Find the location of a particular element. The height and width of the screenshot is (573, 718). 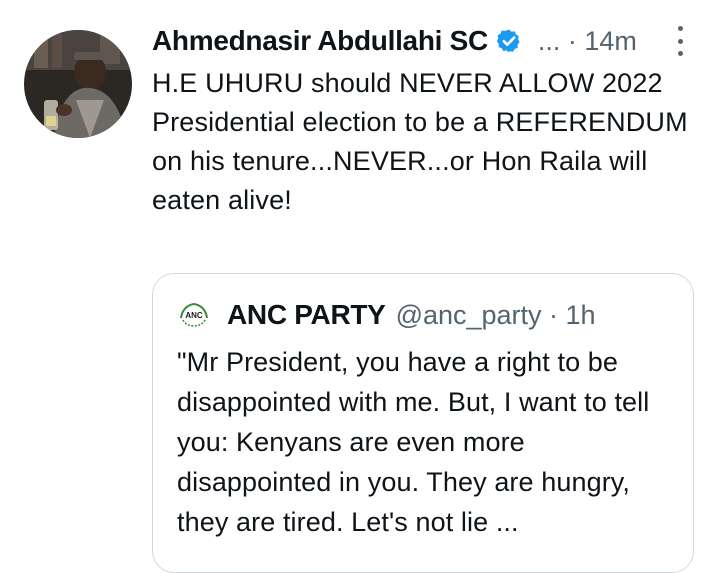

quoted-author-logo: ANC is located at coordinates (194, 315).